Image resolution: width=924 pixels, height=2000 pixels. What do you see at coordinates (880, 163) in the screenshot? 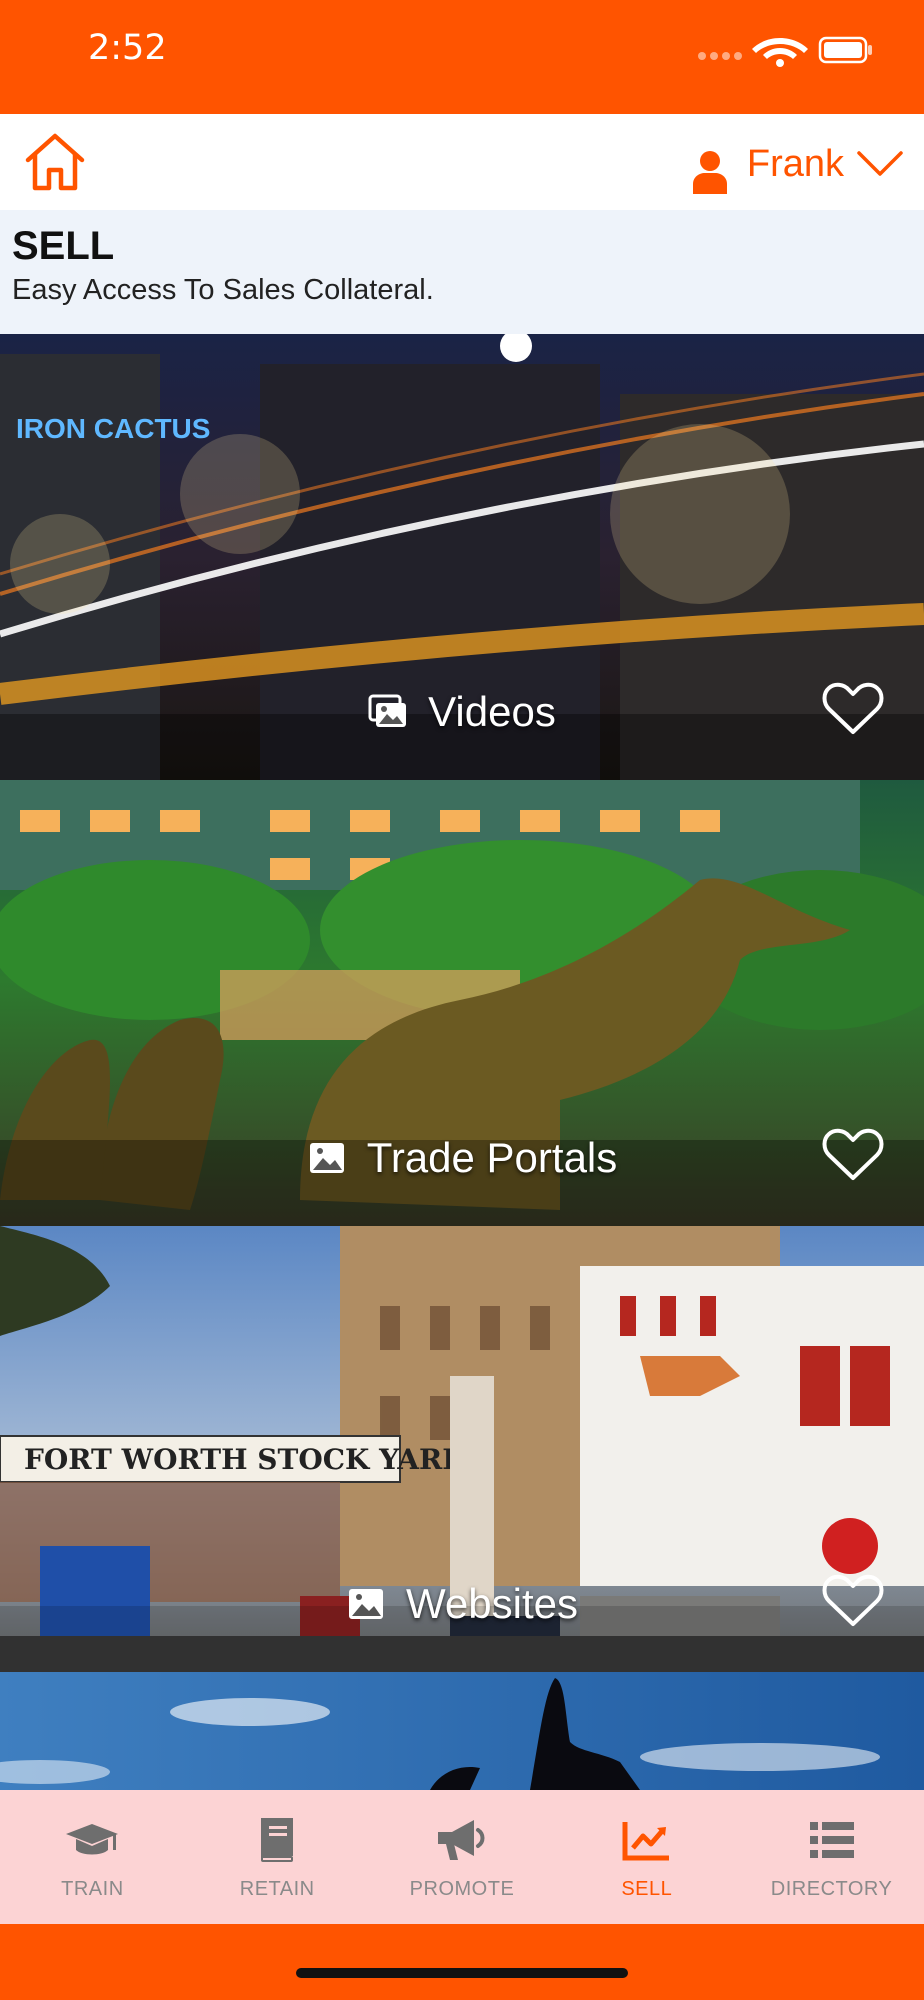
I see `chevron-down-icon` at bounding box center [880, 163].